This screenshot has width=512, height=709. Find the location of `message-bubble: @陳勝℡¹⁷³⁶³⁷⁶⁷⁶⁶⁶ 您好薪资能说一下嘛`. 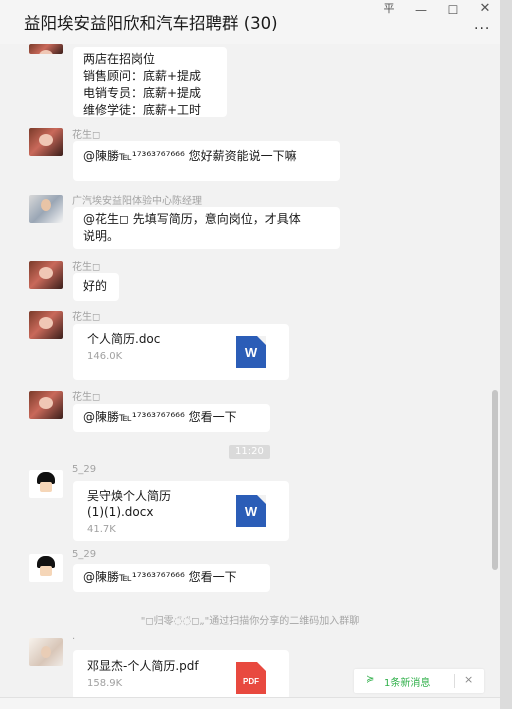

message-bubble: @陳勝℡¹⁷³⁶³⁷⁶⁷⁶⁶⁶ 您好薪资能说一下嘛 is located at coordinates (206, 161).